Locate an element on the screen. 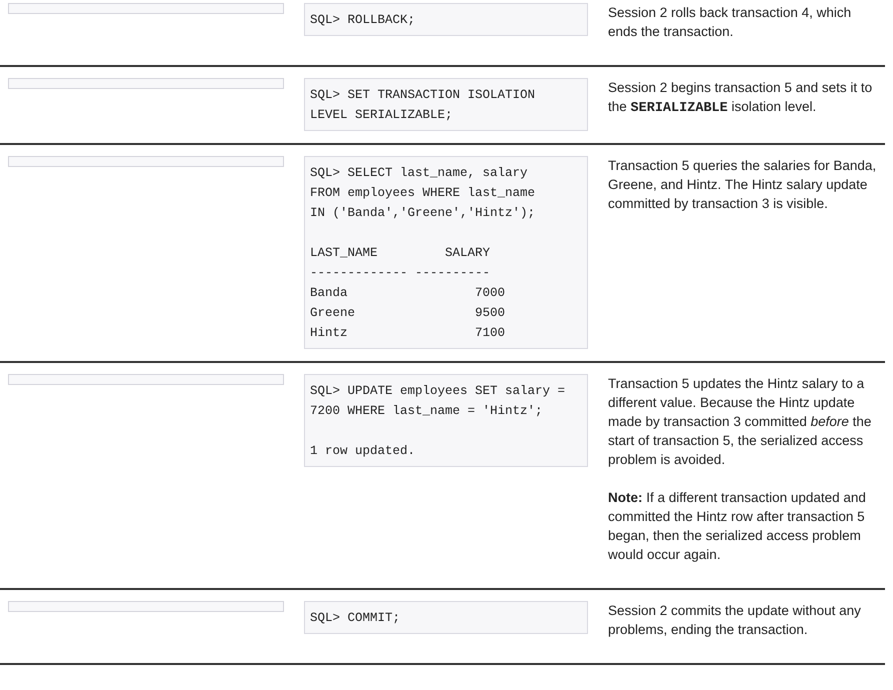  description-text: Session 2 begins transaction 5 and sets it to the SERIALIZABLE isolation level. is located at coordinates (741, 98).